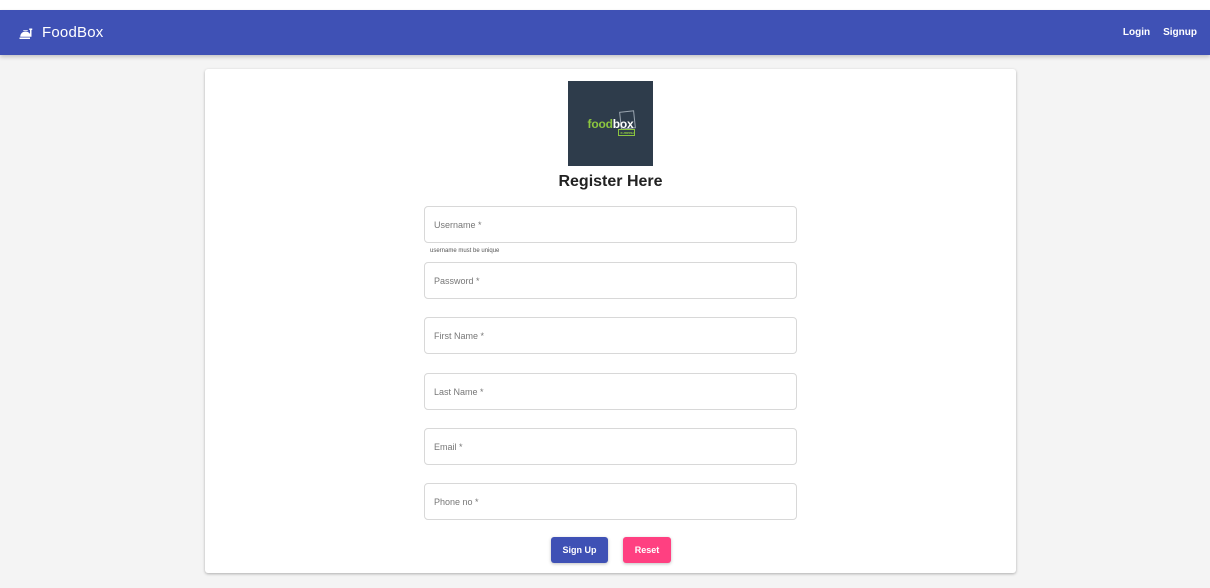  I want to click on logo-wordmark: foodbox e-menu, so click(611, 126).